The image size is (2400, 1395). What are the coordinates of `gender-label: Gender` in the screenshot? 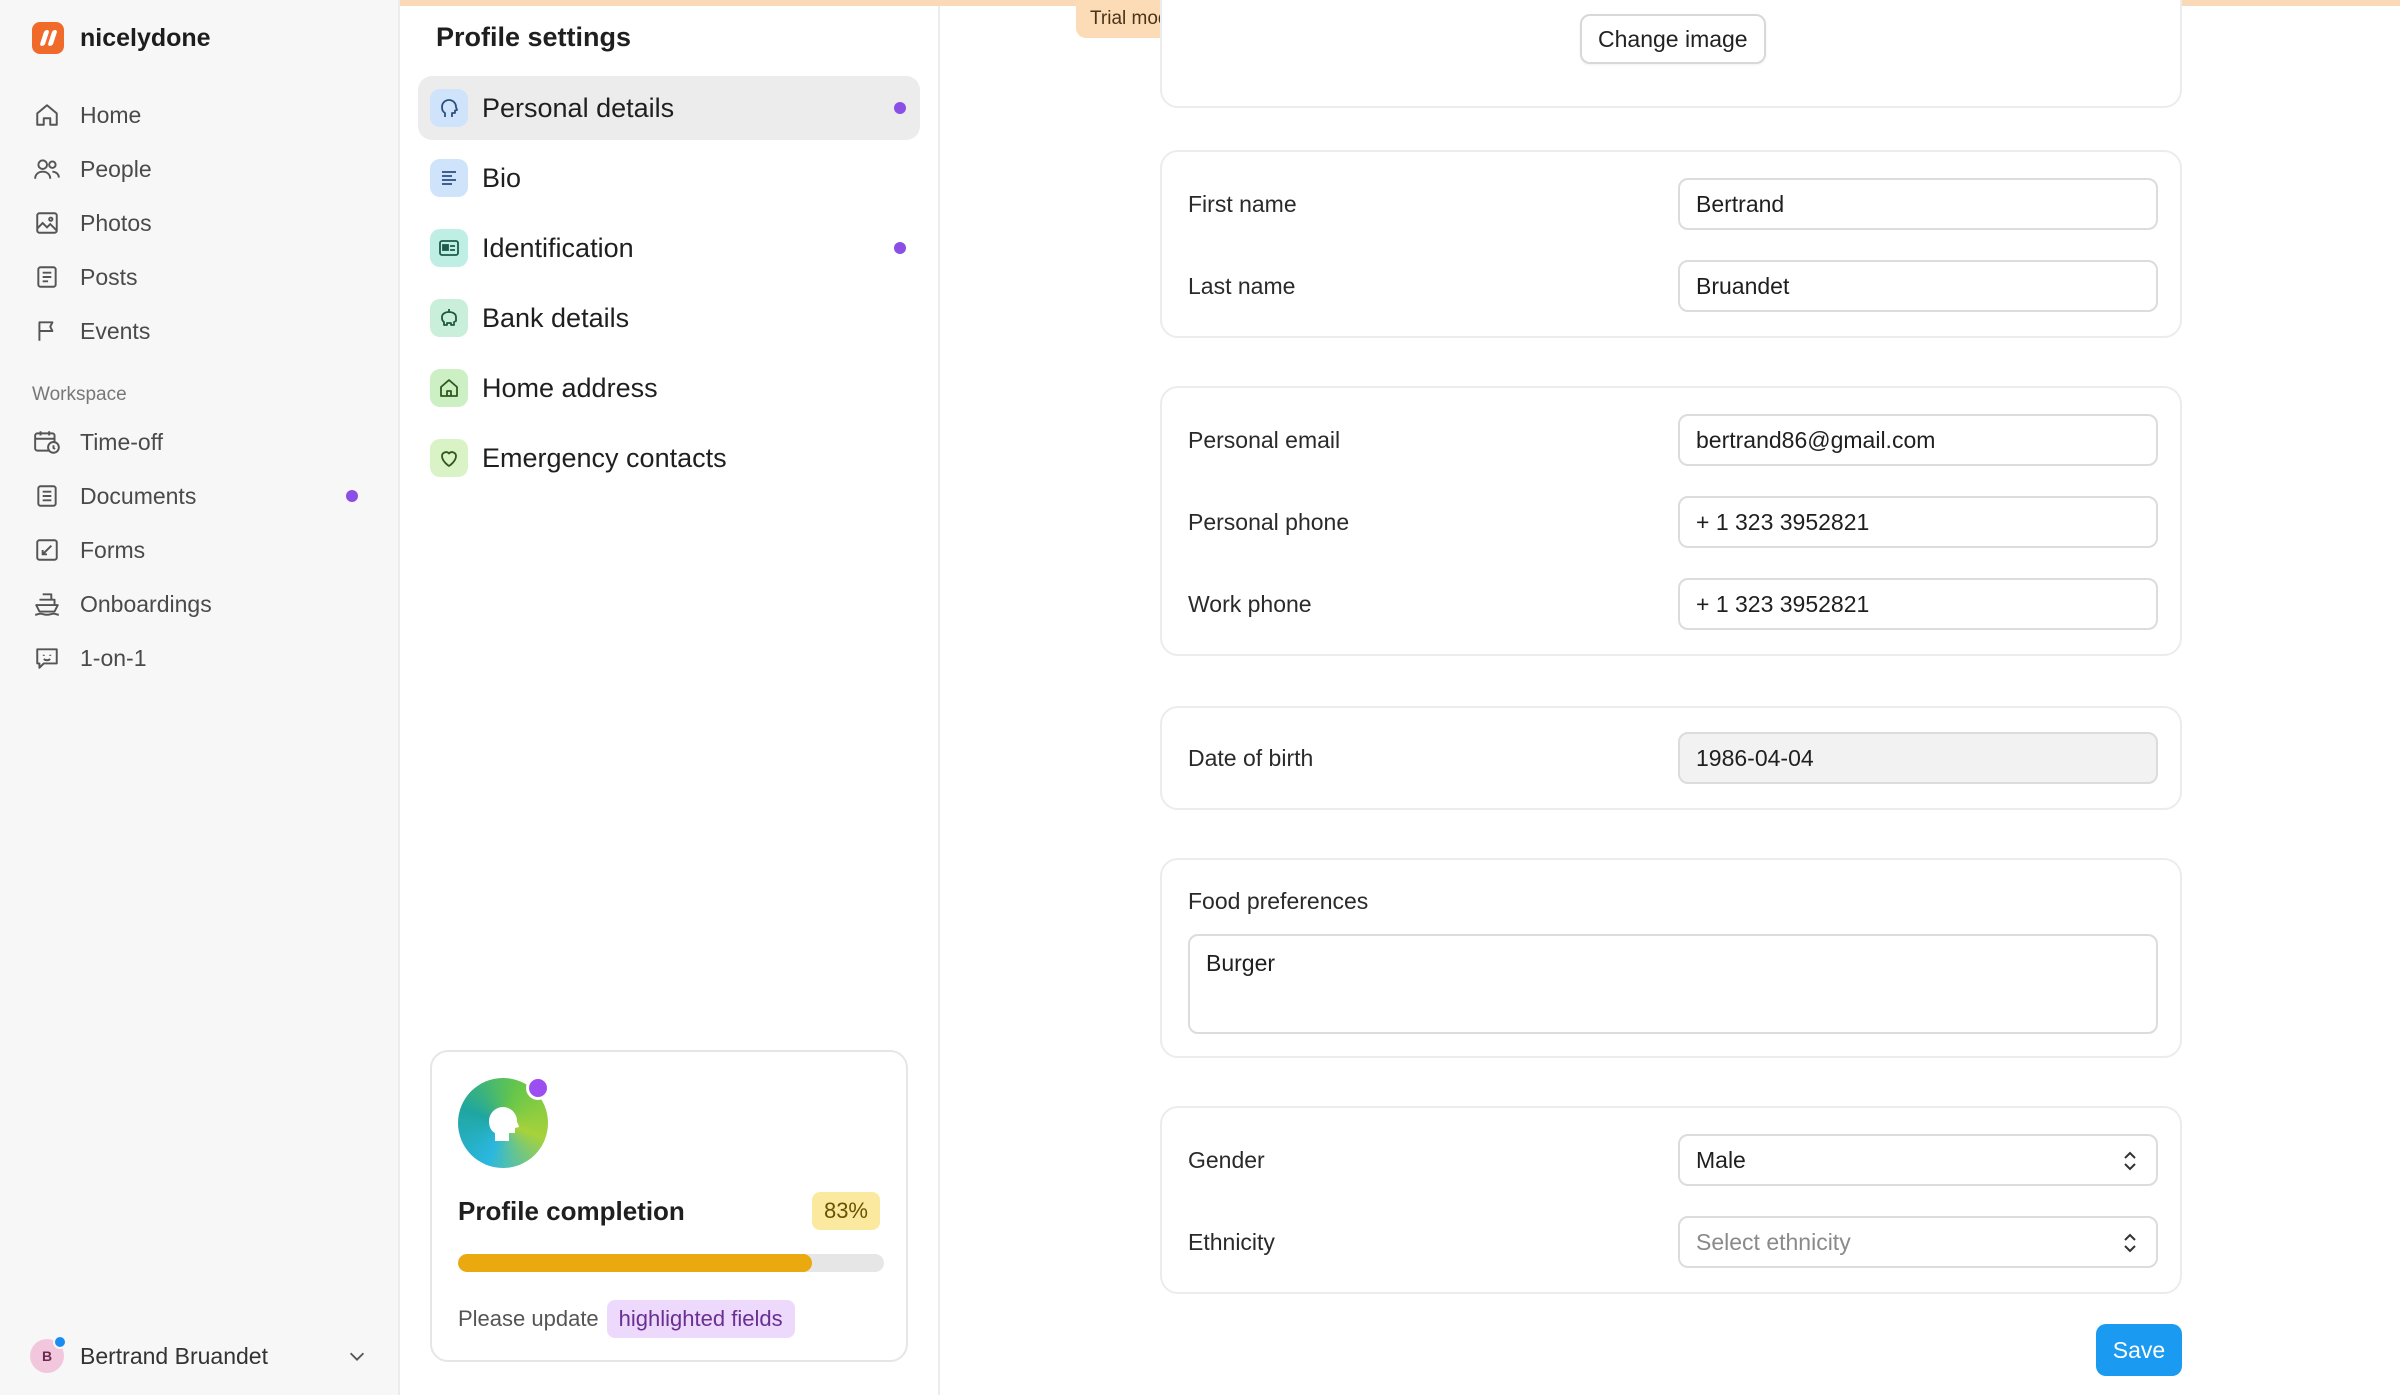 It's located at (1226, 1159).